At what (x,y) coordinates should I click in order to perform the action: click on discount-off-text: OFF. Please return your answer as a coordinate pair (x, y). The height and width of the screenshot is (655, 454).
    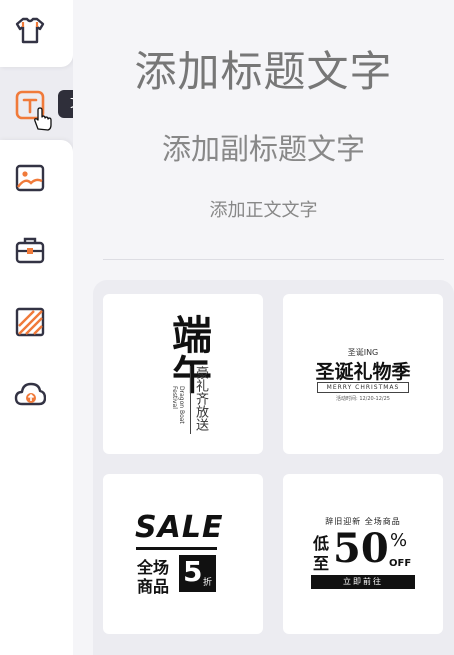
    Looking at the image, I should click on (400, 563).